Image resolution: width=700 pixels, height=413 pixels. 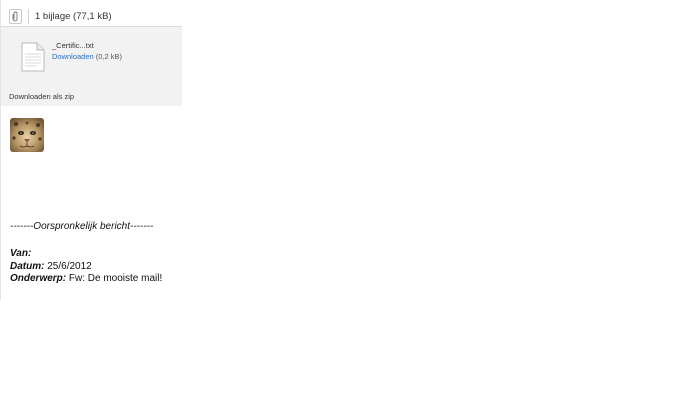 I want to click on attachment-size: (0,2 kB), so click(x=109, y=56).